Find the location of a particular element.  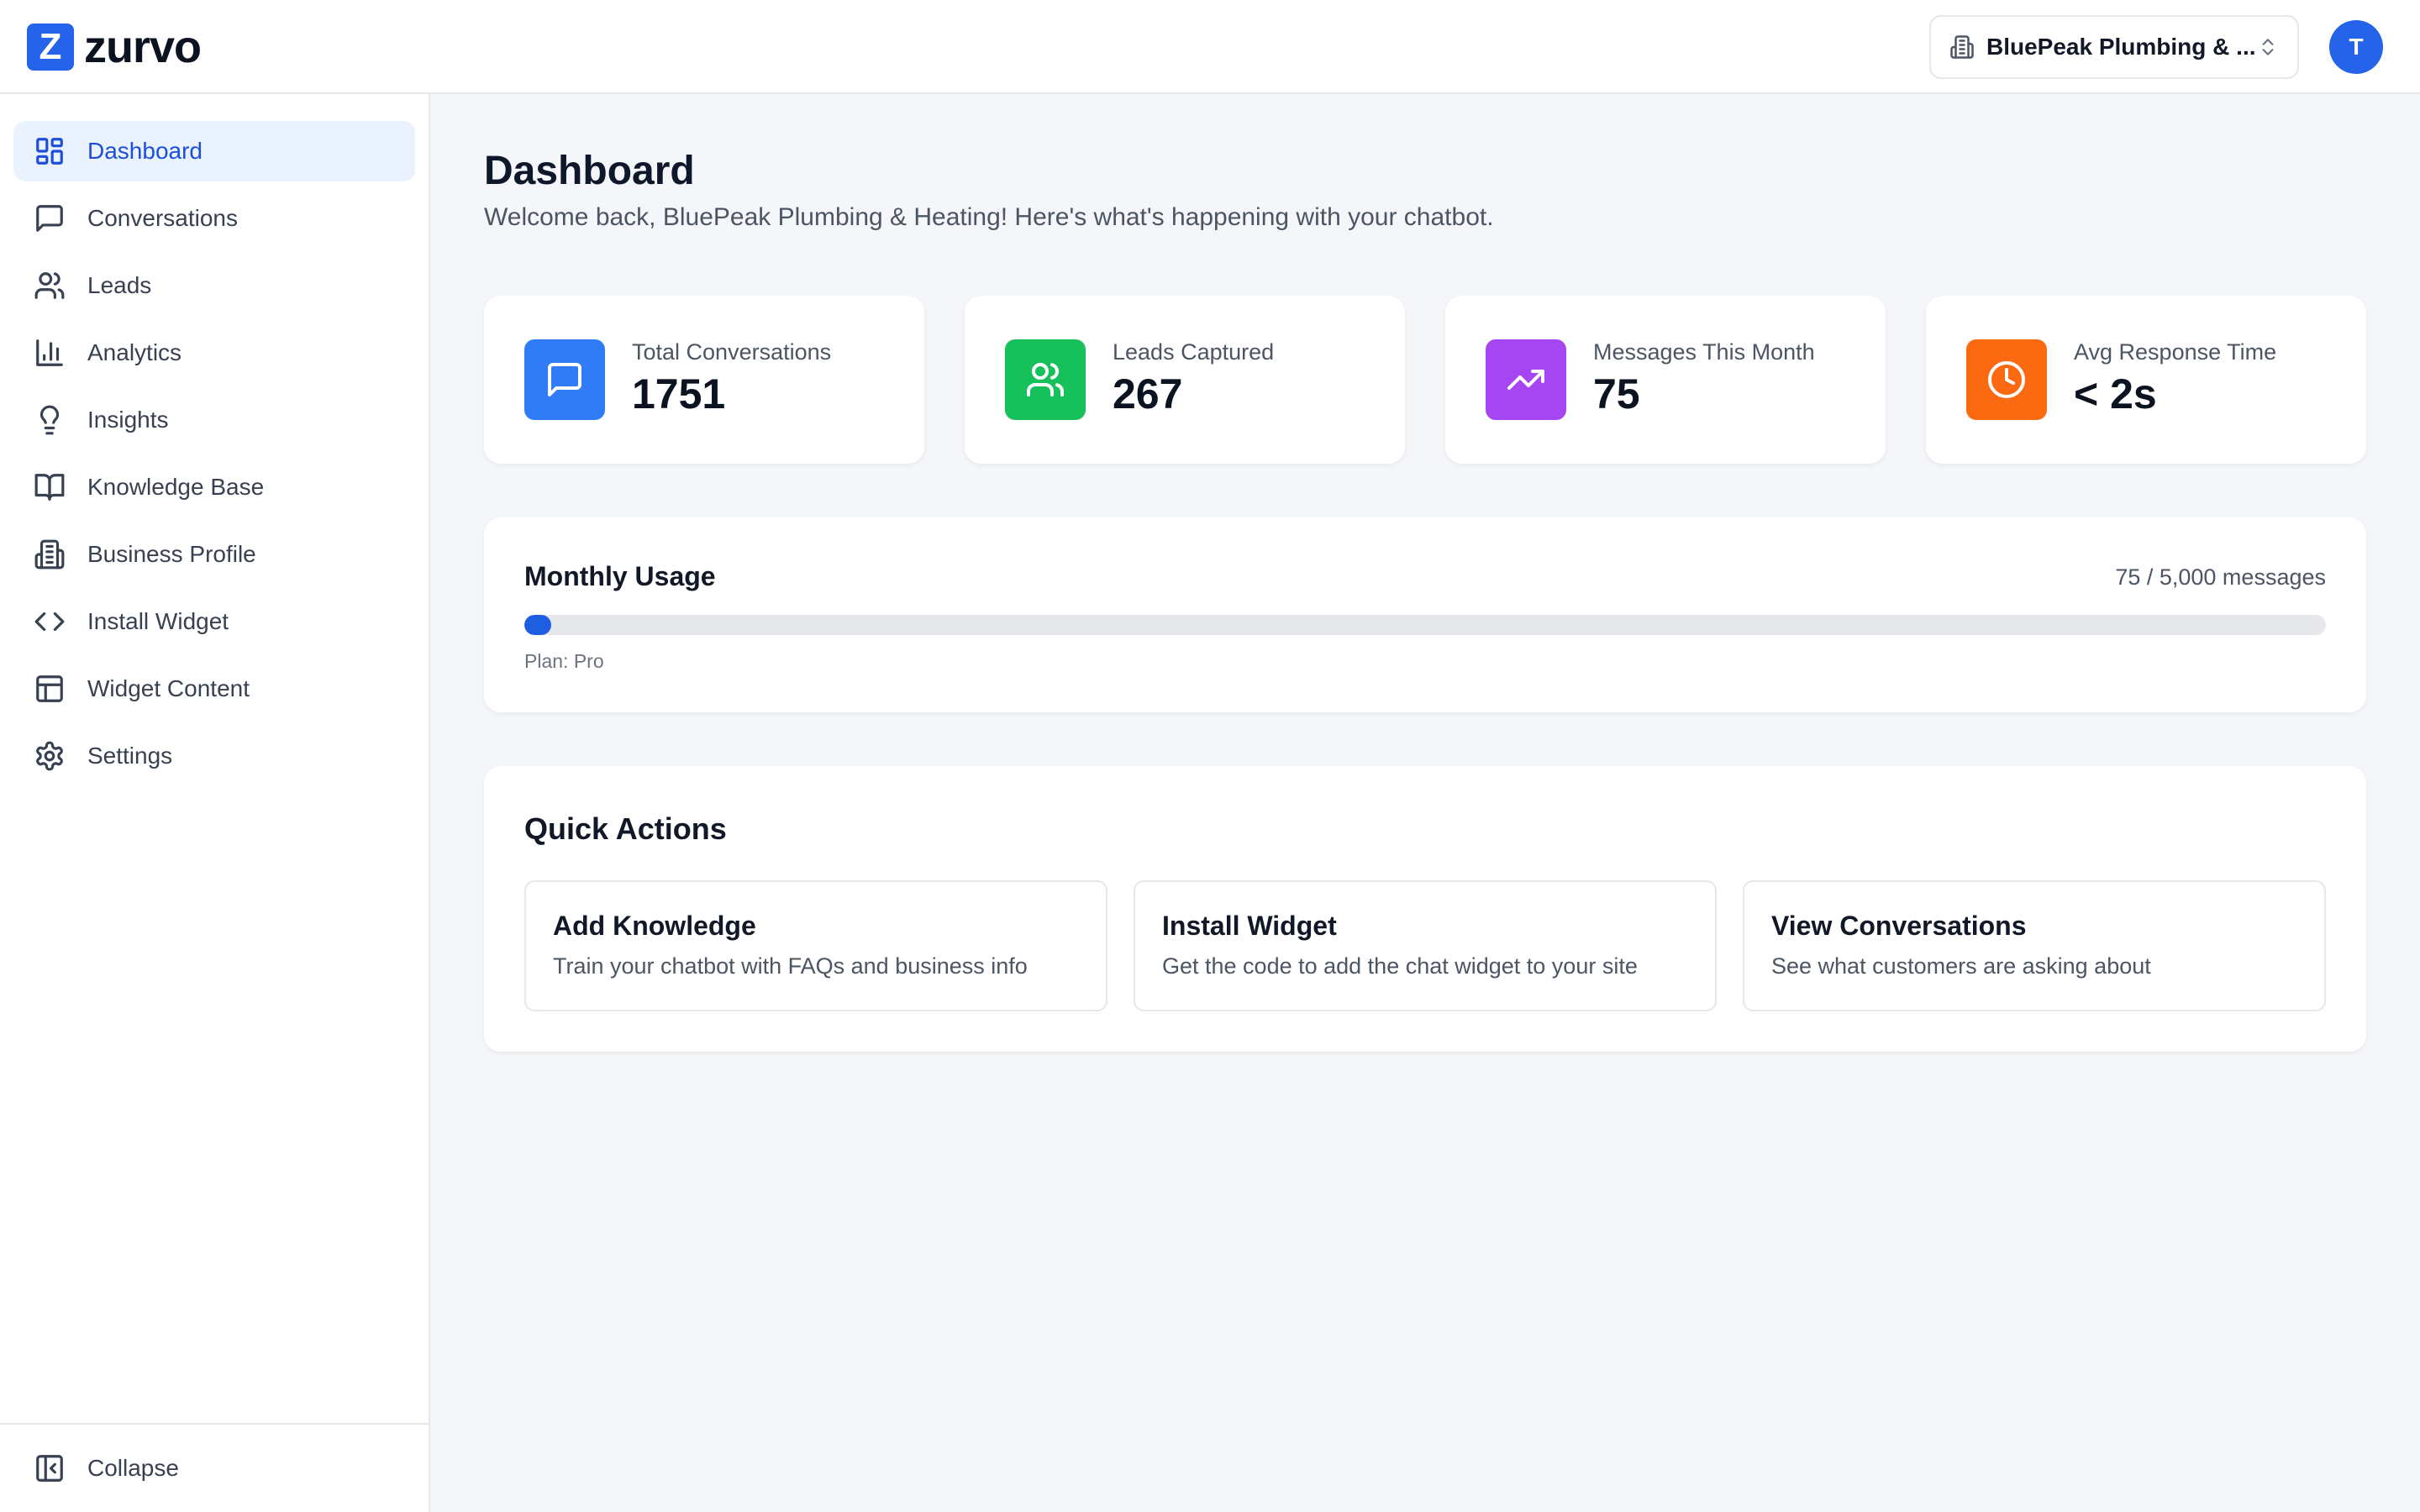

stat-card-total-conversations: Total Conversations 1751 is located at coordinates (704, 380).